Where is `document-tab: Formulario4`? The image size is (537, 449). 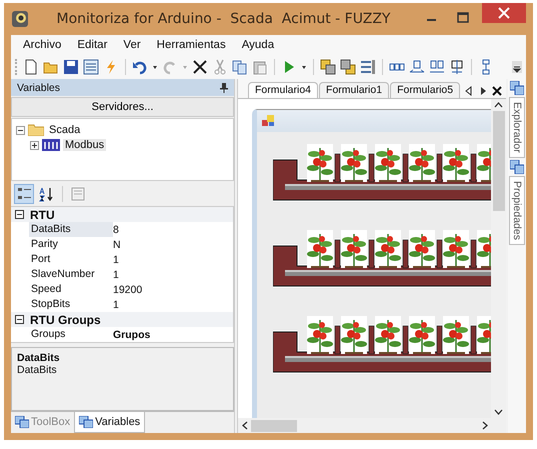 document-tab: Formulario4 is located at coordinates (283, 90).